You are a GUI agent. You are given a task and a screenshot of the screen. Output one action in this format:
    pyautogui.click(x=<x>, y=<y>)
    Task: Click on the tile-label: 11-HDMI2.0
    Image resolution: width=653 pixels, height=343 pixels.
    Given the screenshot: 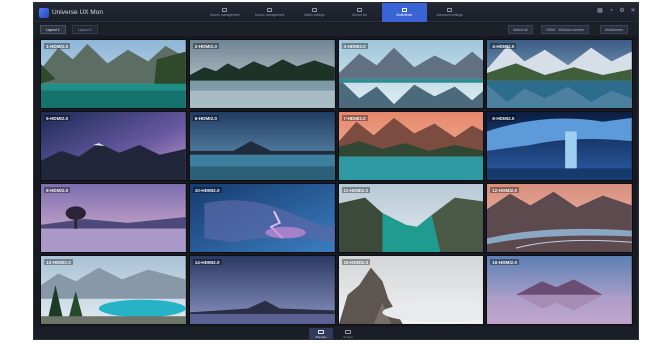 What is the action you would take?
    pyautogui.click(x=356, y=190)
    